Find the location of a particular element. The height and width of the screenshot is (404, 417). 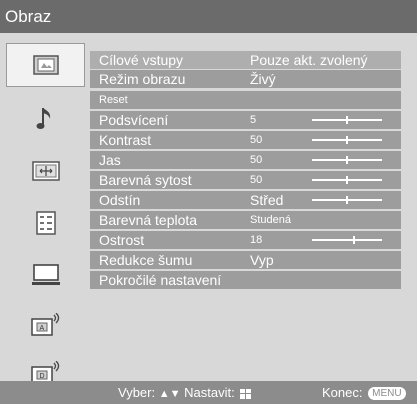

row-value: Pouze akt. zvolený is located at coordinates (309, 60).